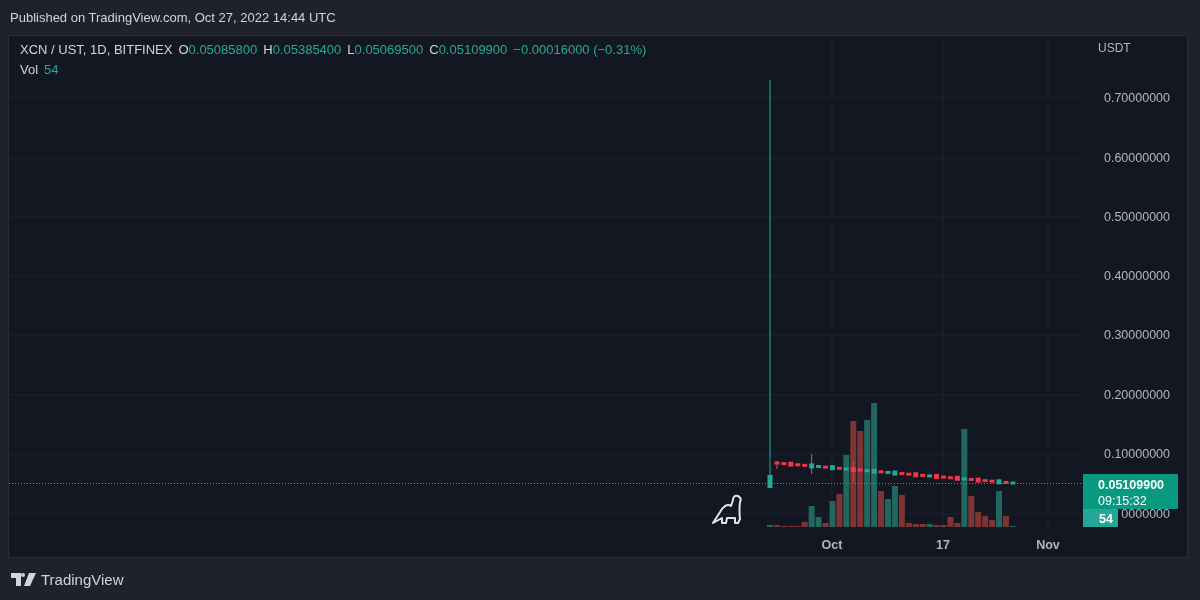 The image size is (1200, 600). I want to click on price-axis-title: USDT, so click(1114, 48).